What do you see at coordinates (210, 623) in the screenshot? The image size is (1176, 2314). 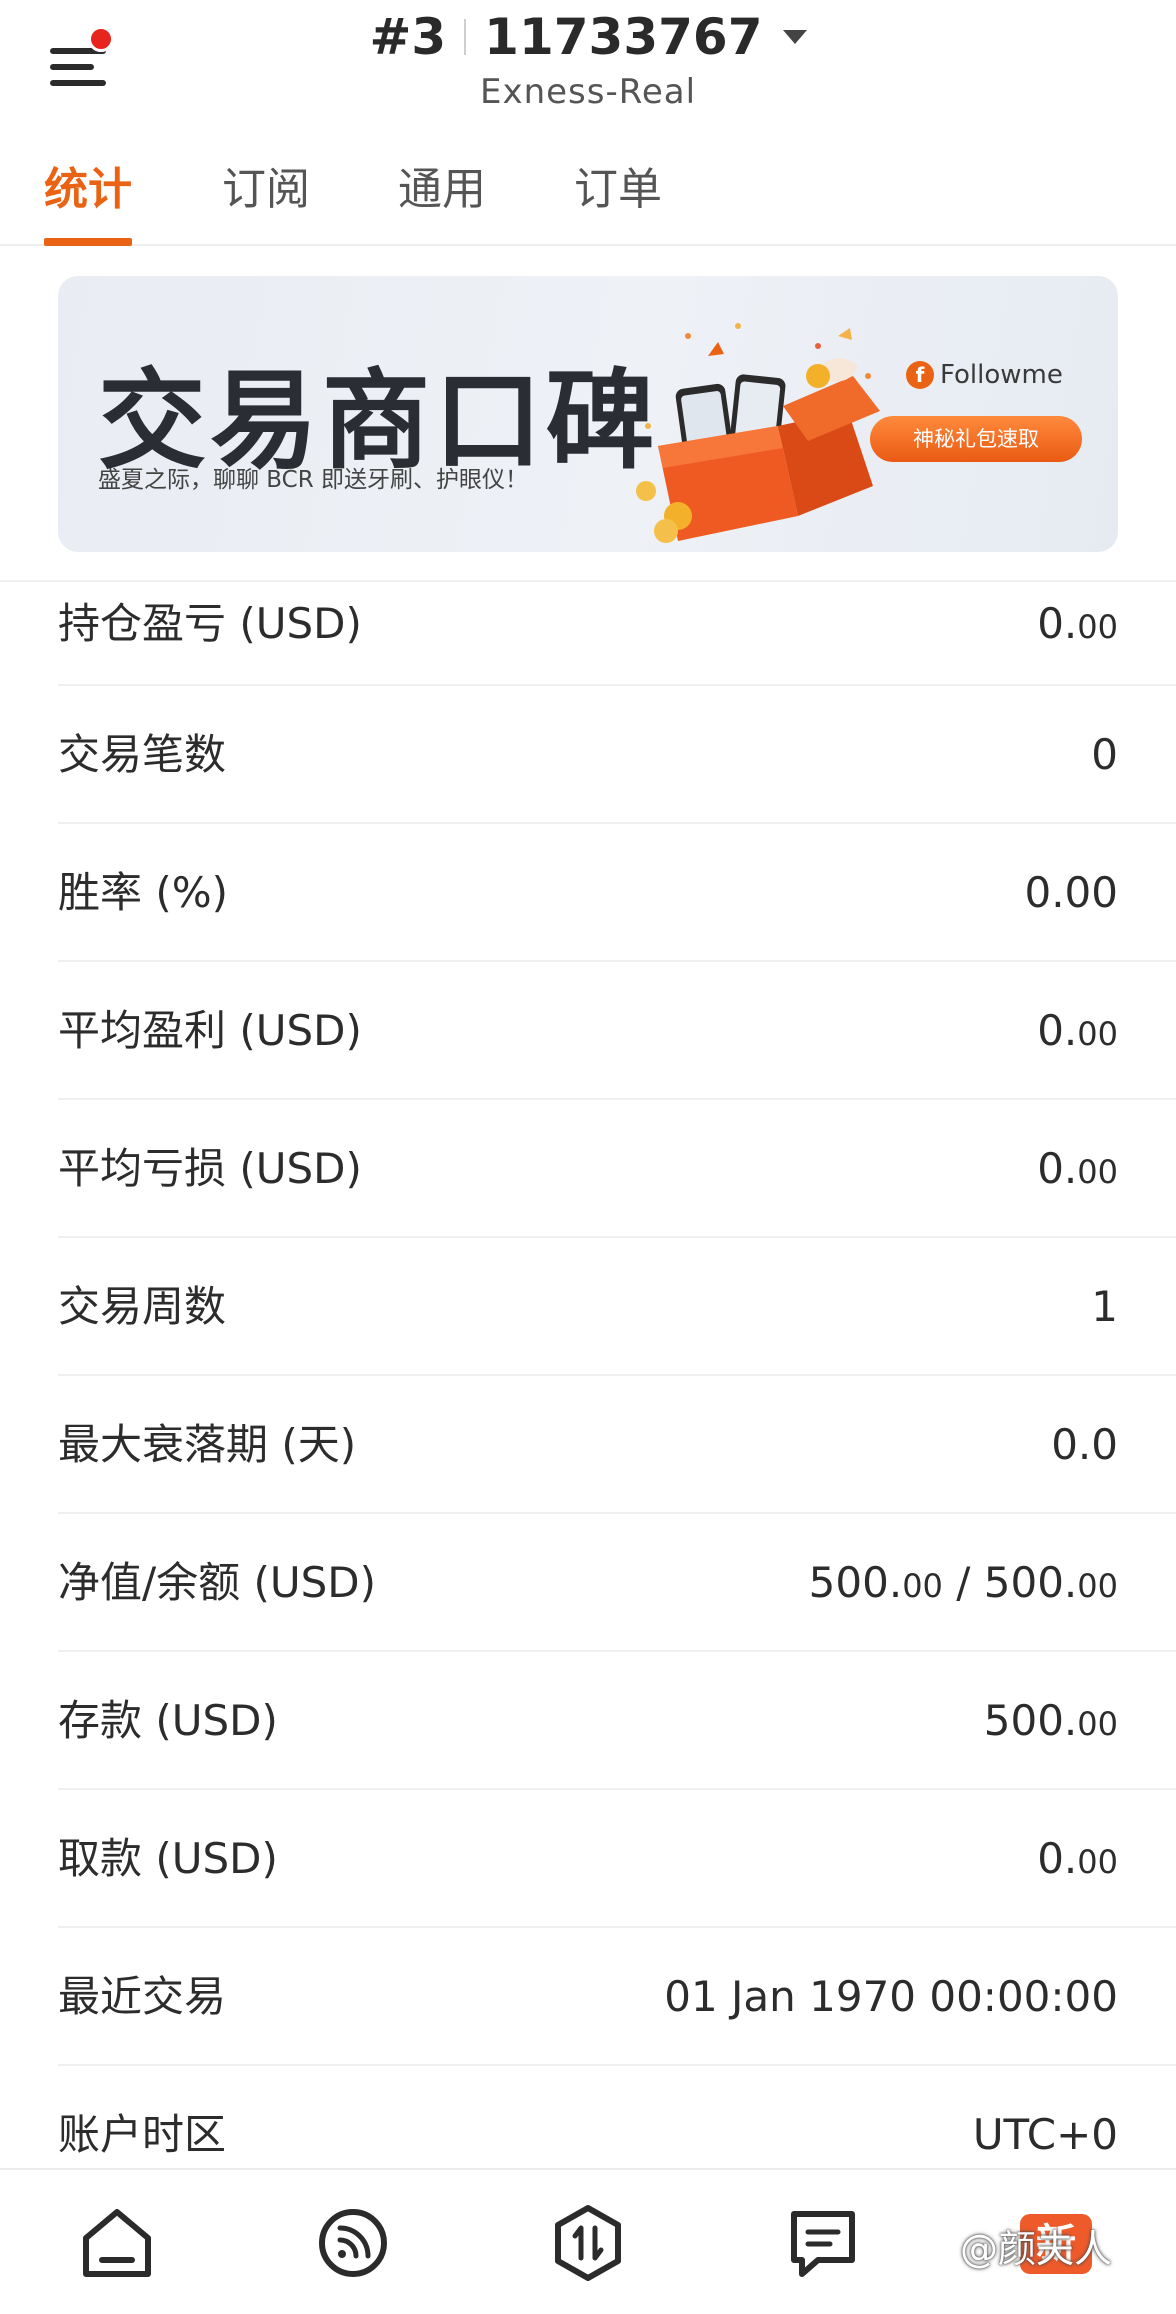 I see `stat-label: 持仓盈亏 (USD)` at bounding box center [210, 623].